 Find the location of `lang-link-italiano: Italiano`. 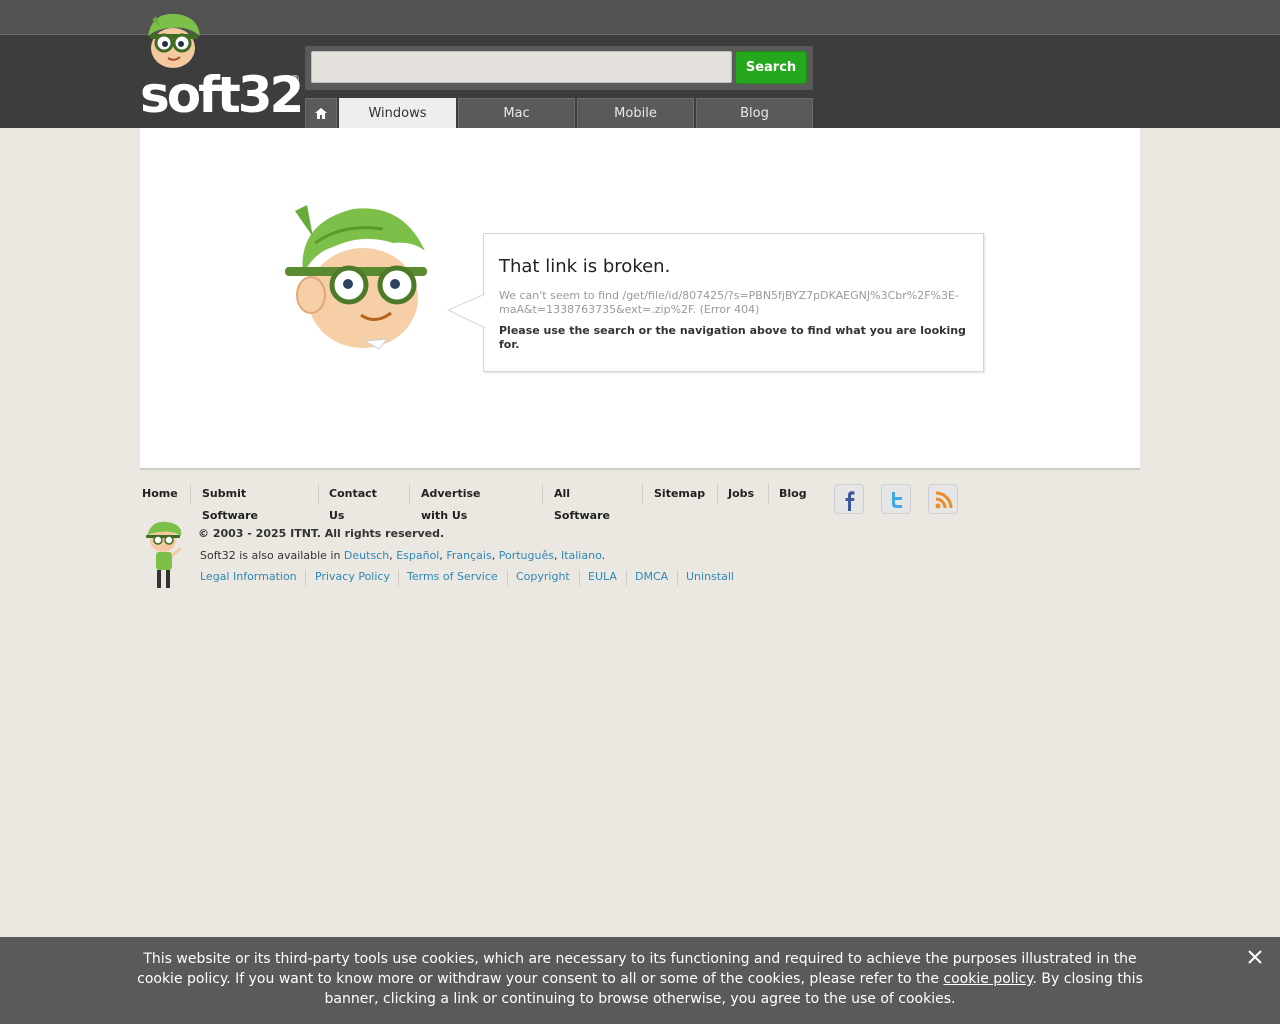

lang-link-italiano: Italiano is located at coordinates (581, 555).